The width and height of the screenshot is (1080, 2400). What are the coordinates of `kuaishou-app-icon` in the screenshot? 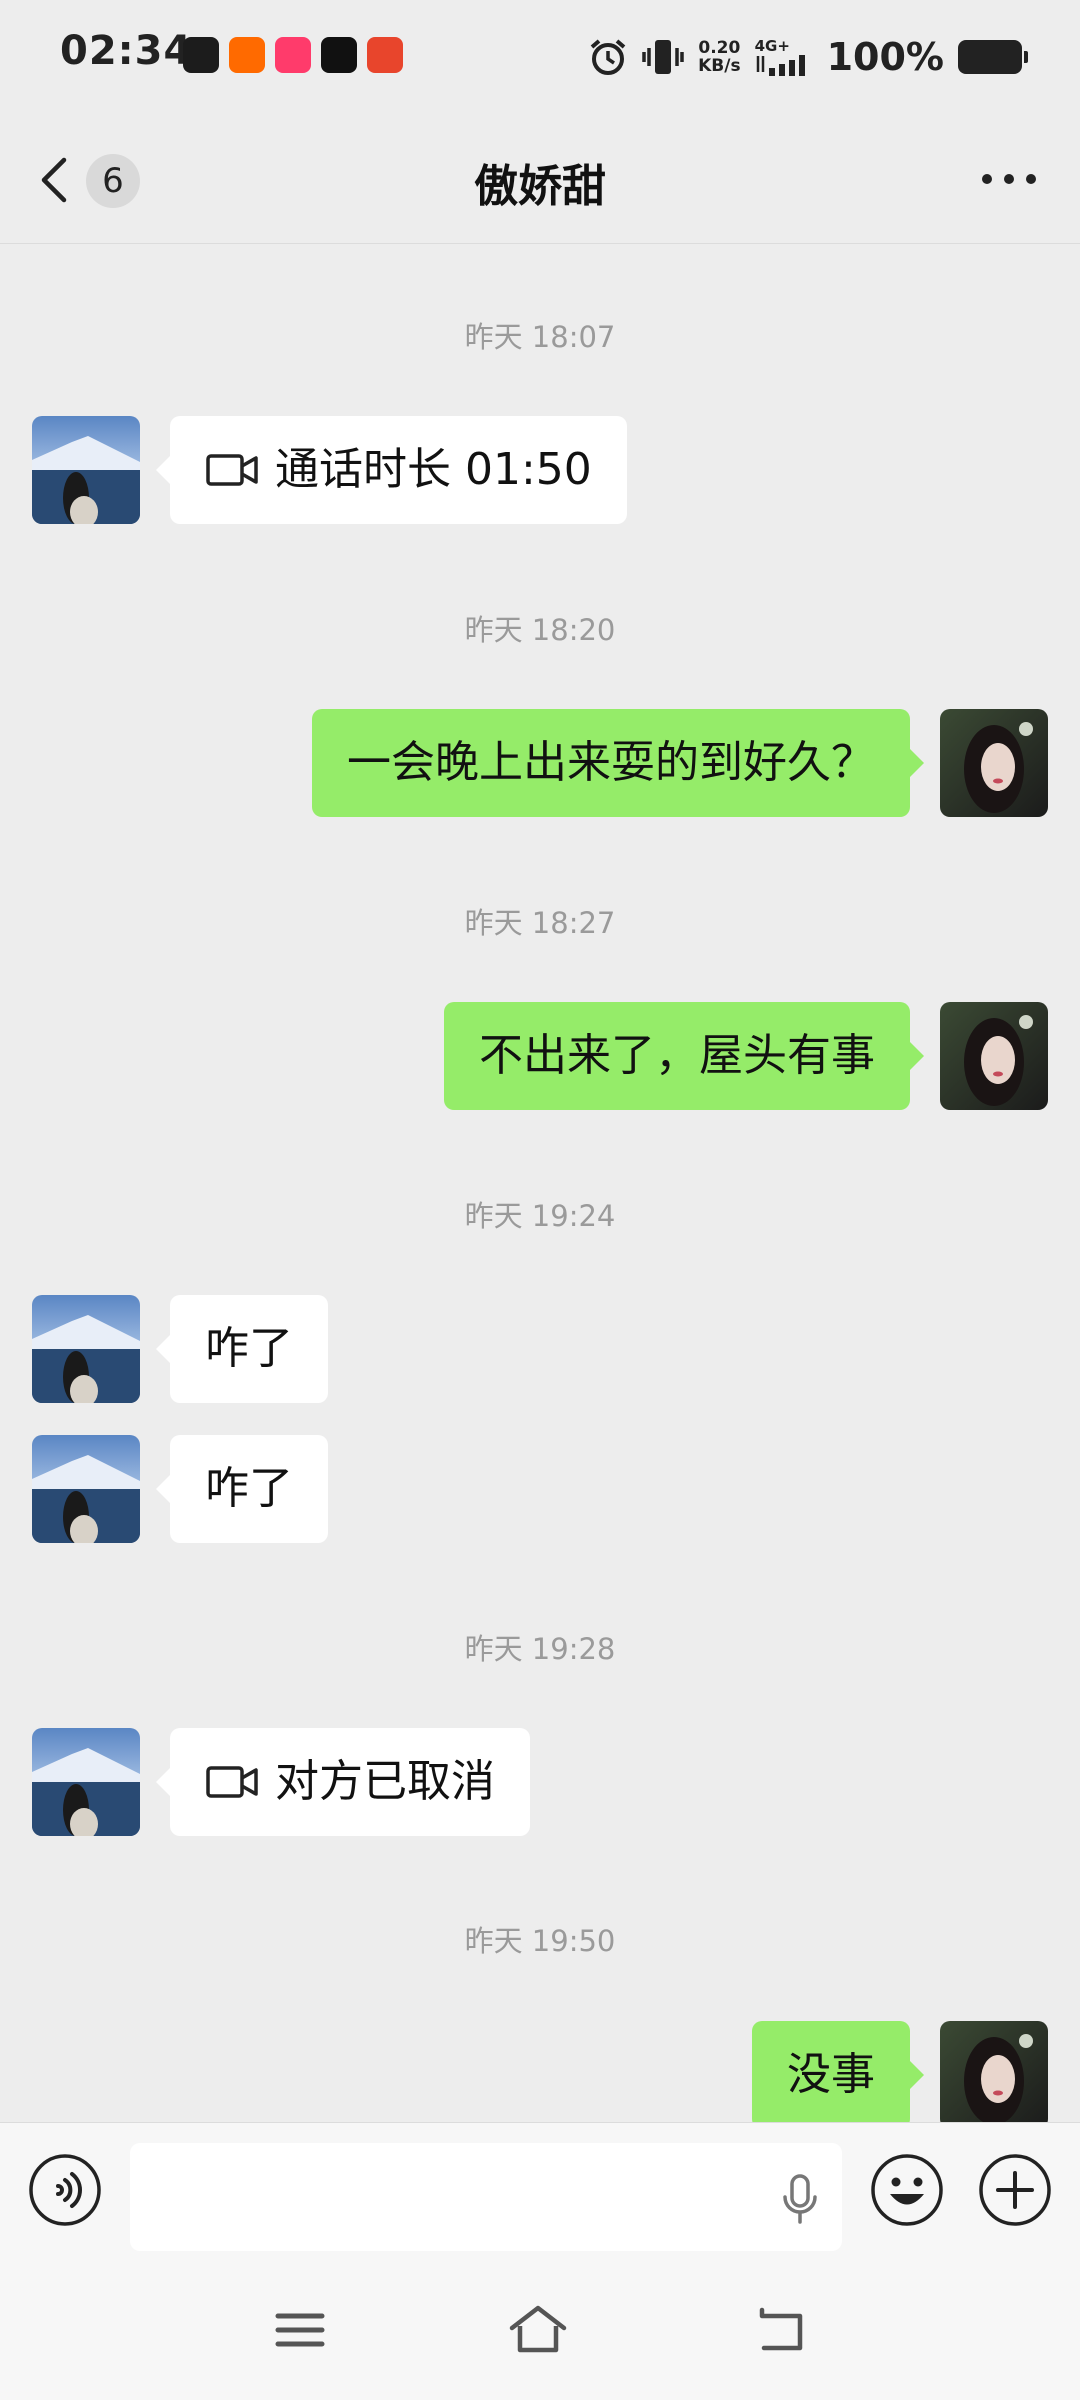 It's located at (247, 55).